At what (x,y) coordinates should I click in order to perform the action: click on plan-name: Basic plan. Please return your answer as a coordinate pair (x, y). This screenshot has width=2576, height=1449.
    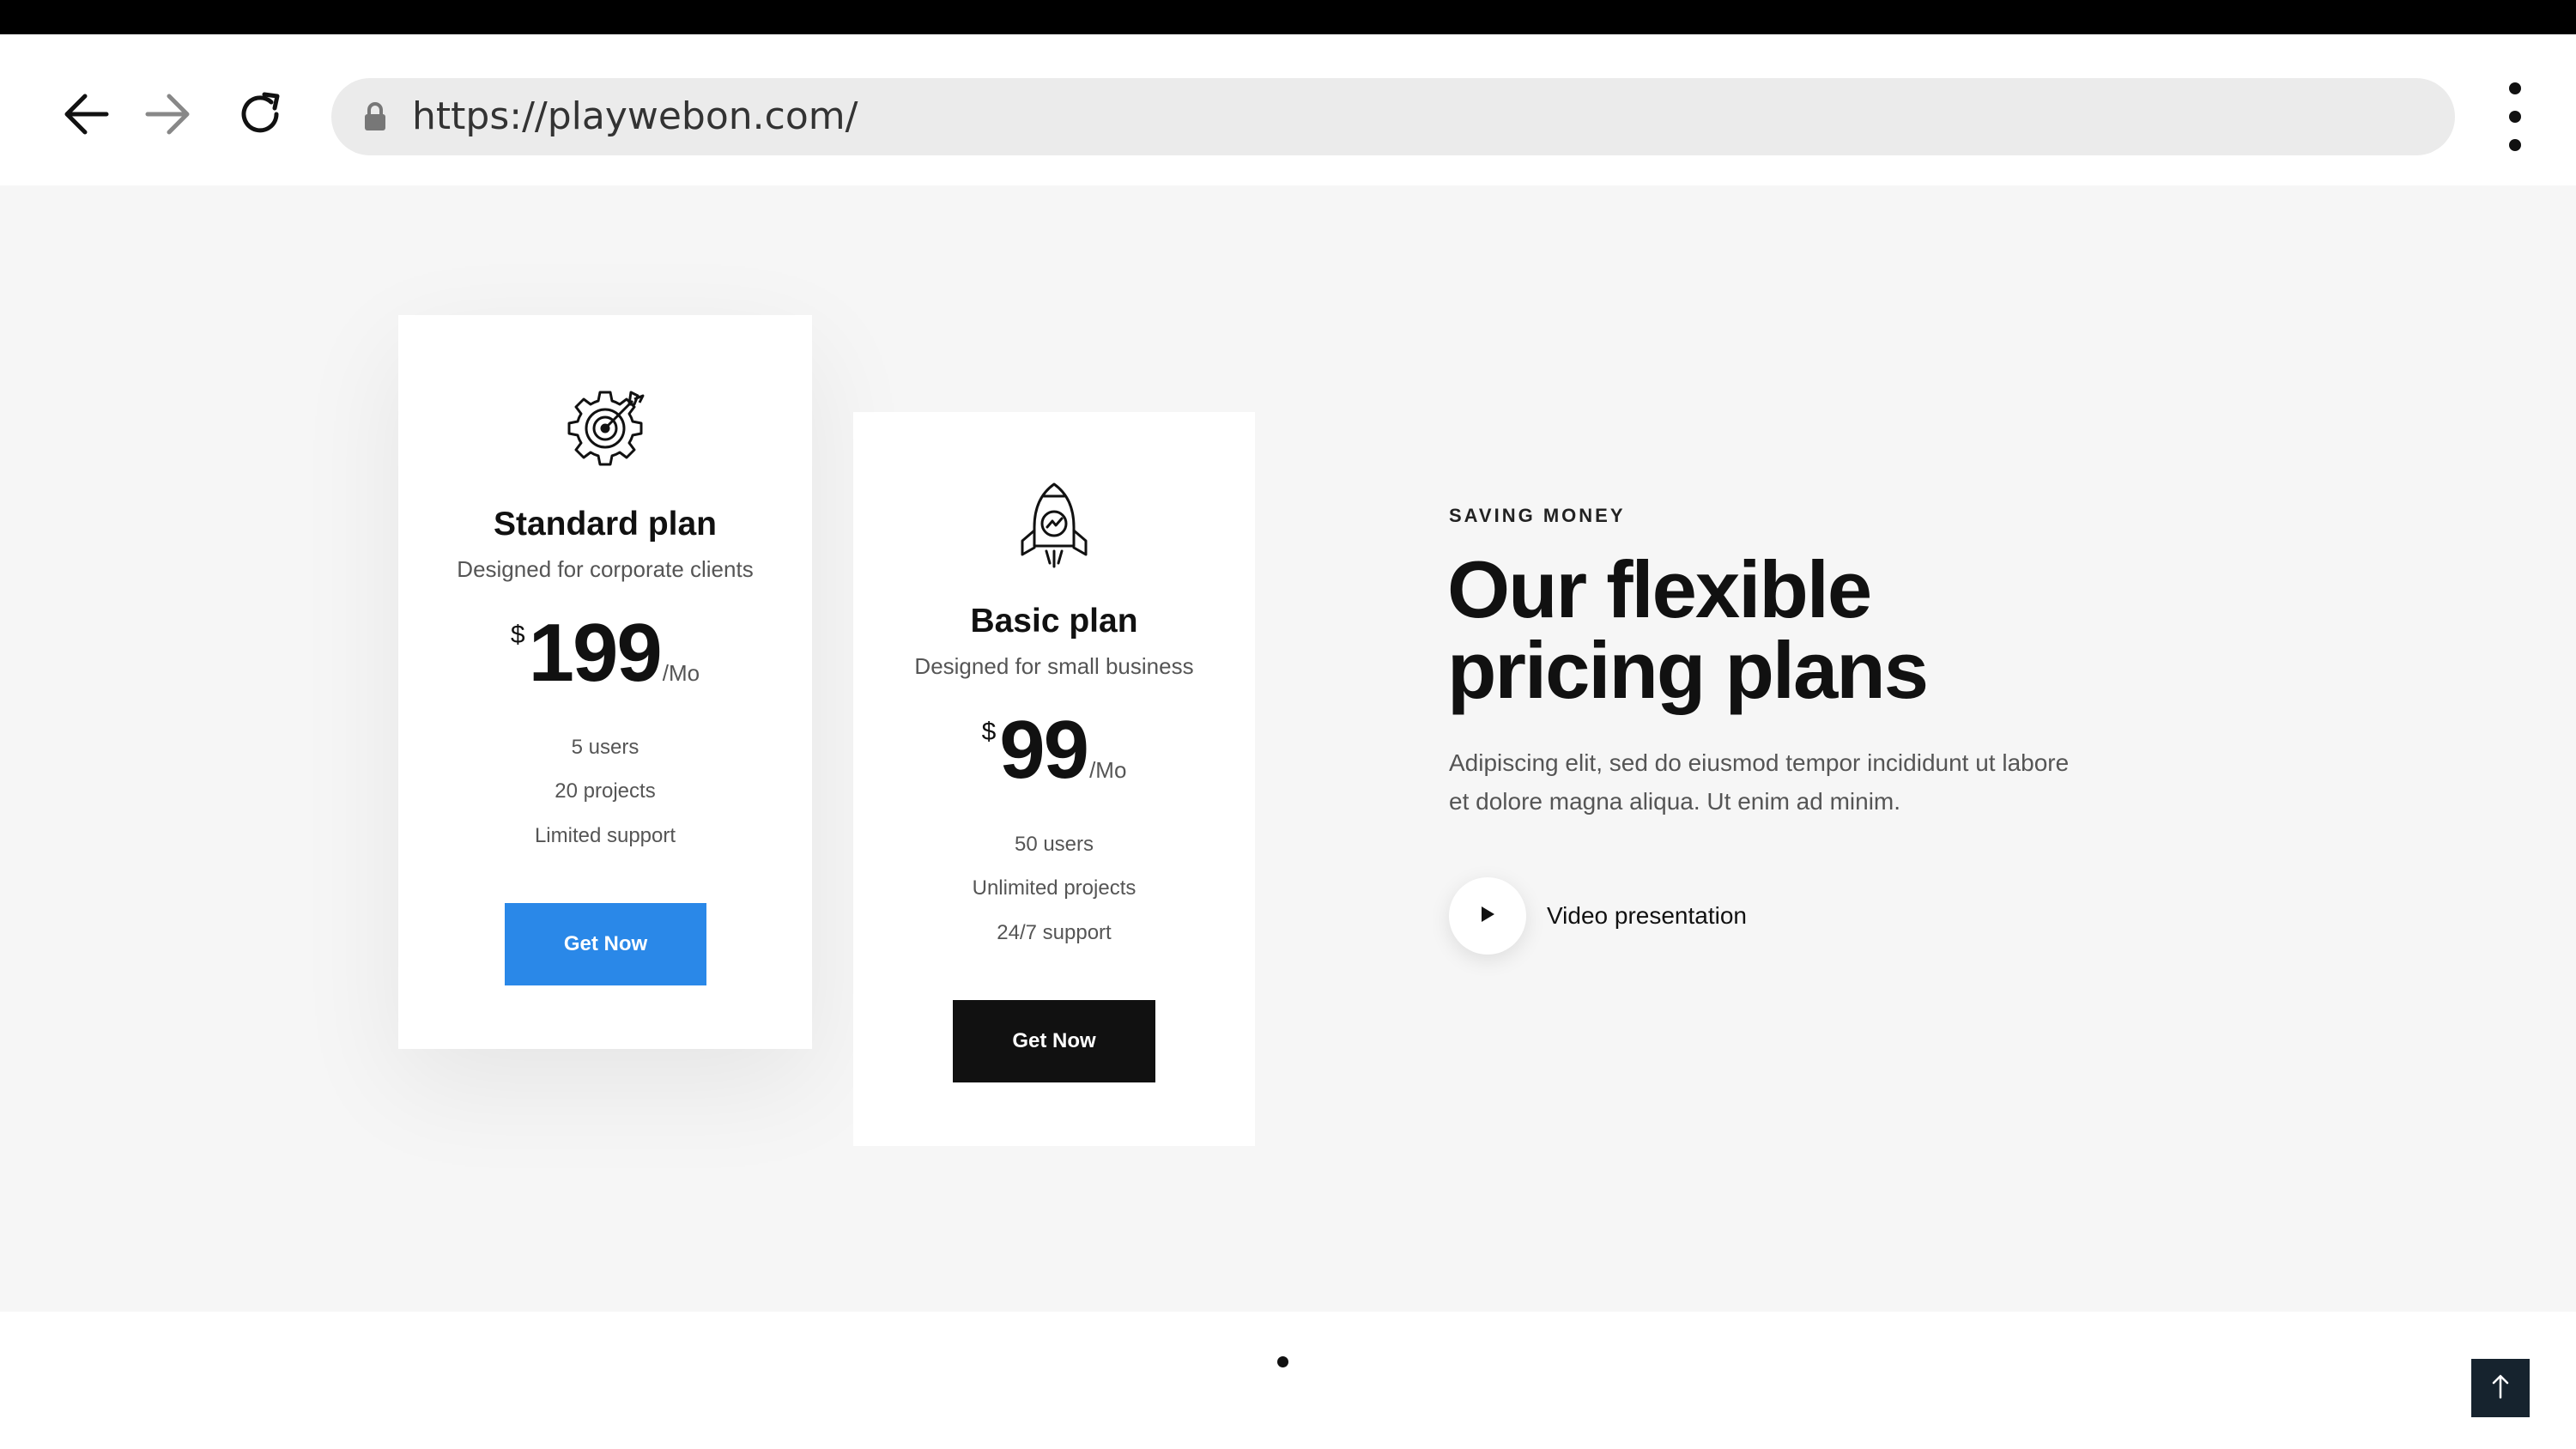
    Looking at the image, I should click on (1054, 621).